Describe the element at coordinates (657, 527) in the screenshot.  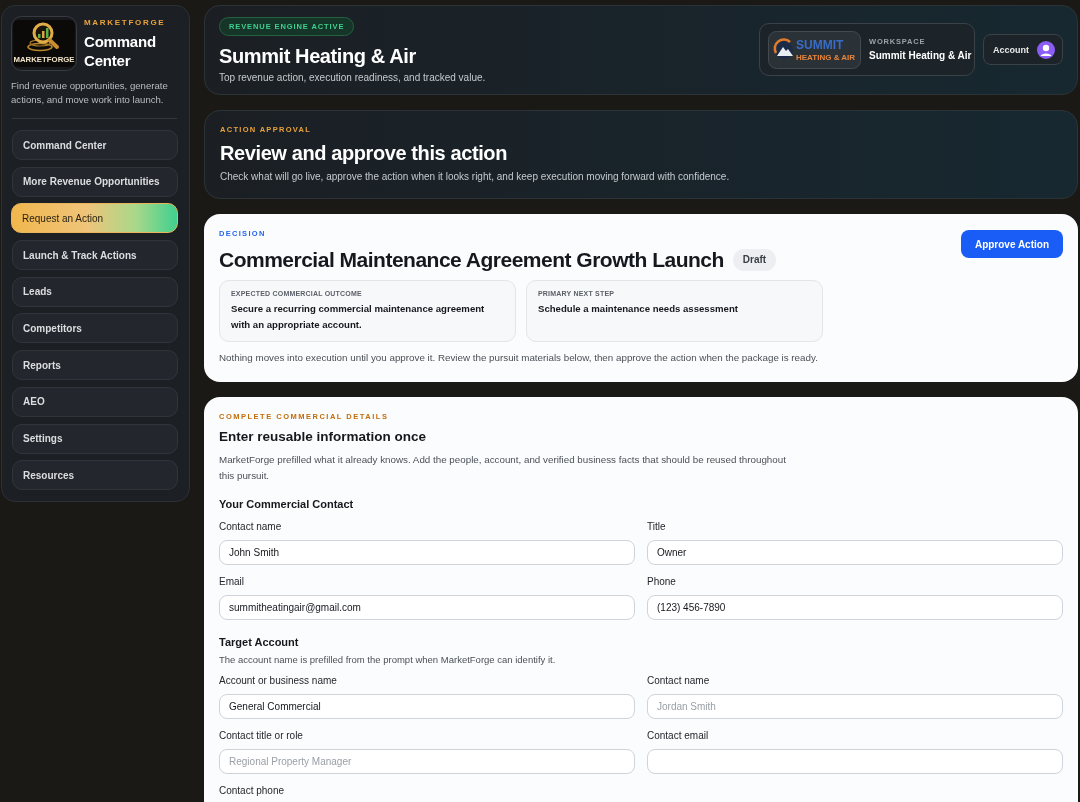
I see `field-label: Title` at that location.